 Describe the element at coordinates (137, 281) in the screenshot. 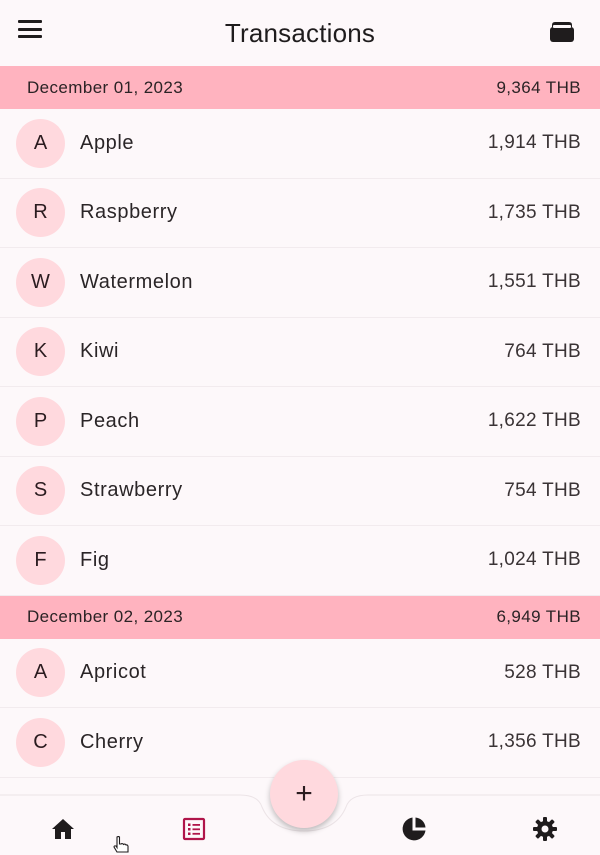

I see `transaction-name: Watermelon` at that location.